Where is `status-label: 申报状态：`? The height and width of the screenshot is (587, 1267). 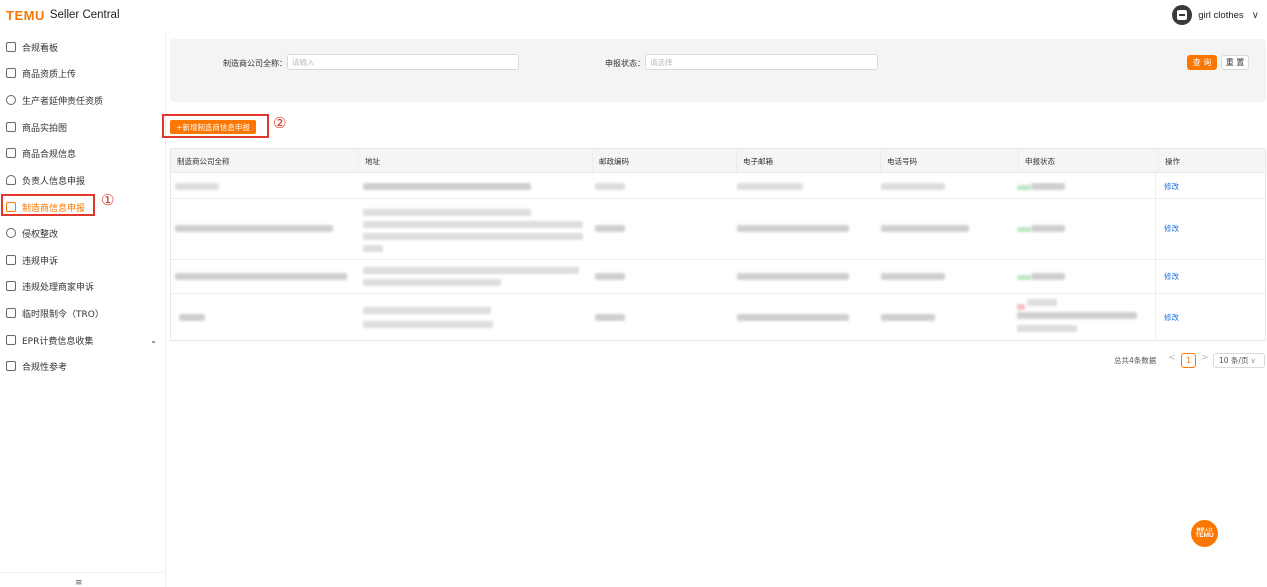
status-label: 申报状态： is located at coordinates (625, 63).